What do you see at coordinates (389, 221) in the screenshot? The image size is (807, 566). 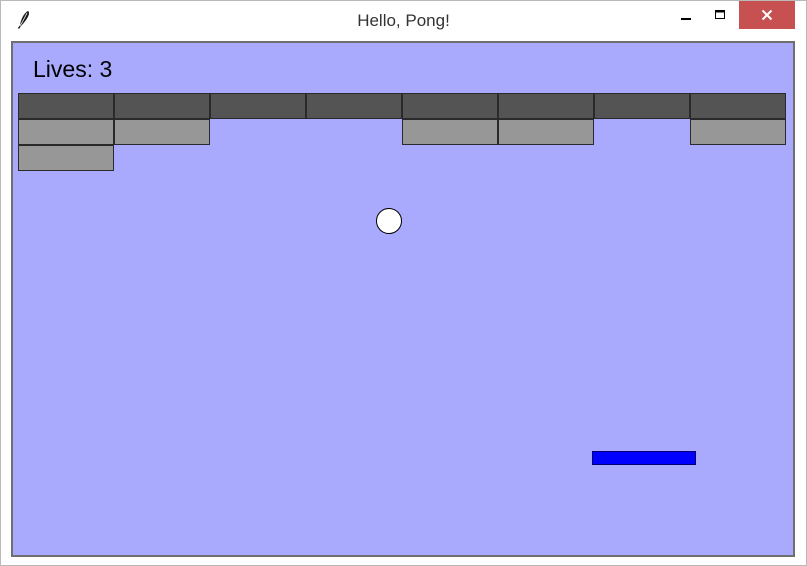 I see `ball` at bounding box center [389, 221].